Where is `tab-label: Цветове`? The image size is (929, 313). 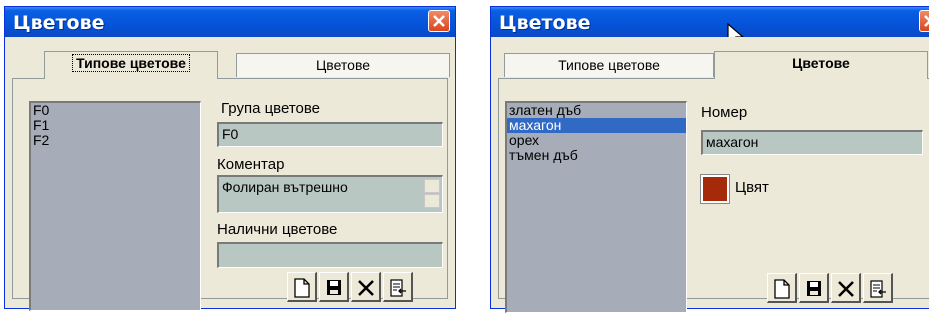
tab-label: Цветове is located at coordinates (343, 65).